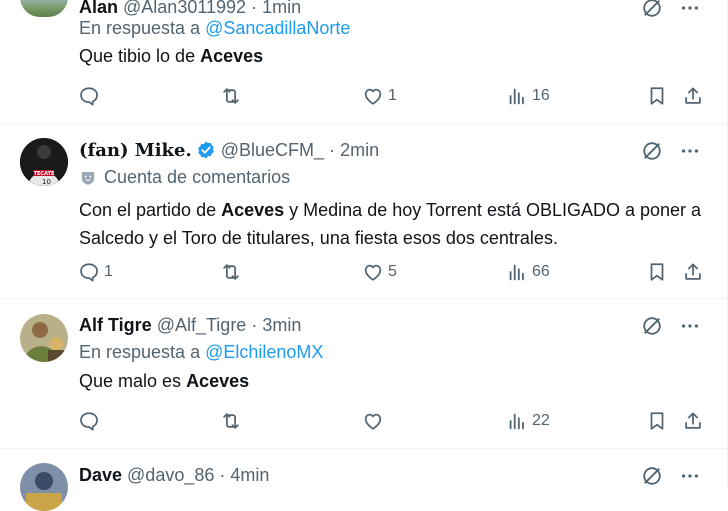 The width and height of the screenshot is (728, 511). Describe the element at coordinates (44, 174) in the screenshot. I see `svg-text: TECATE` at that location.